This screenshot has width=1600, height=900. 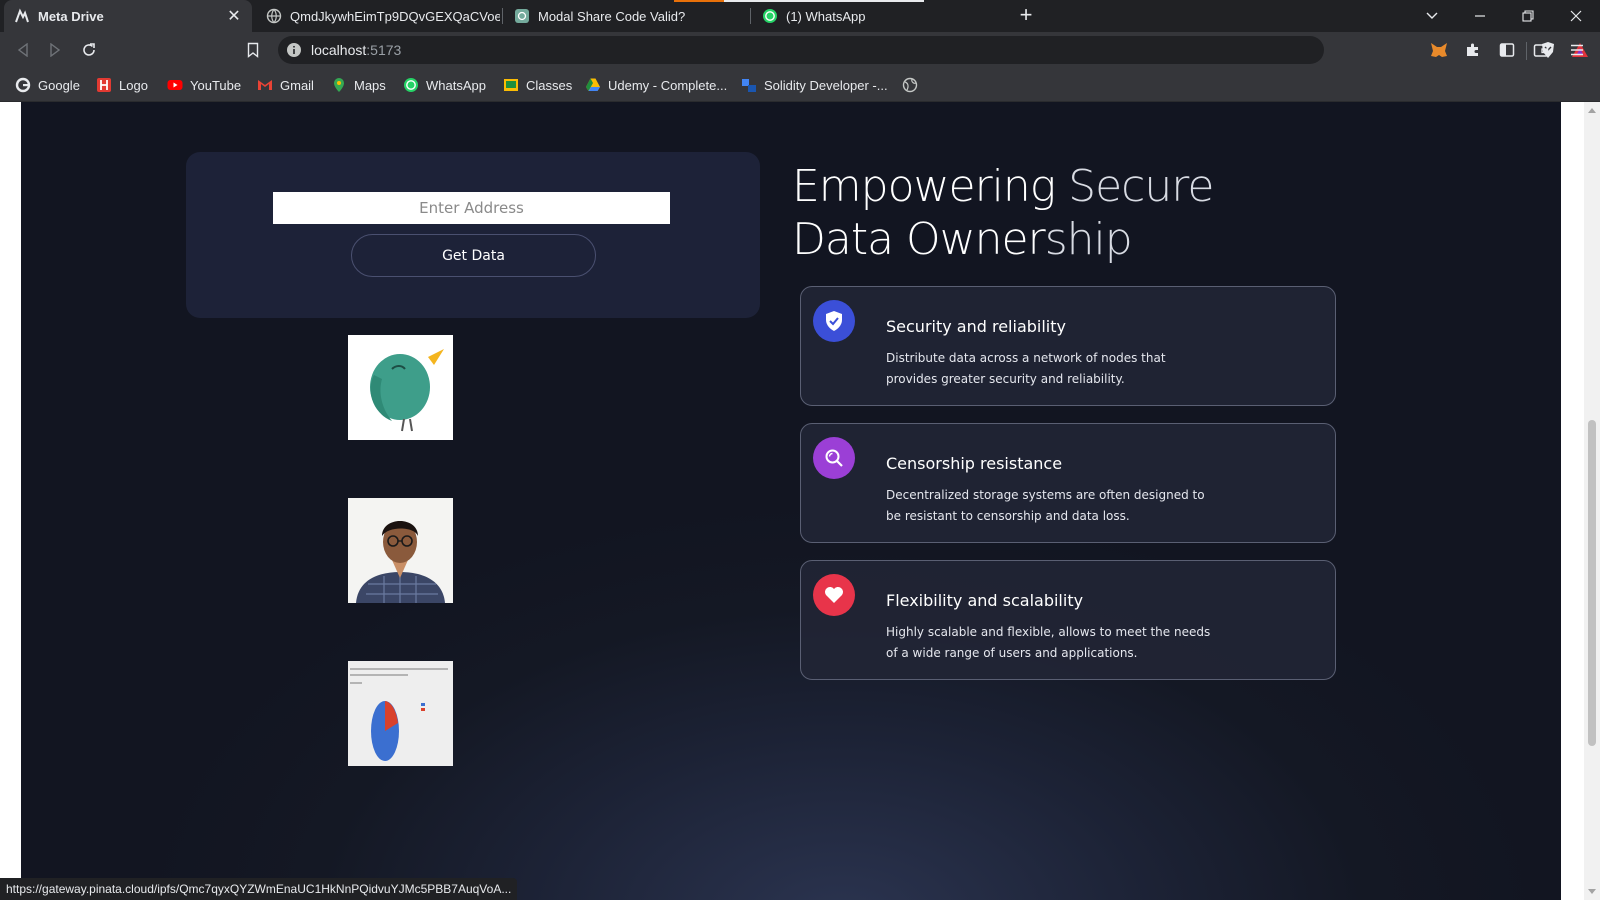 I want to click on logo-icon, so click(x=104, y=85).